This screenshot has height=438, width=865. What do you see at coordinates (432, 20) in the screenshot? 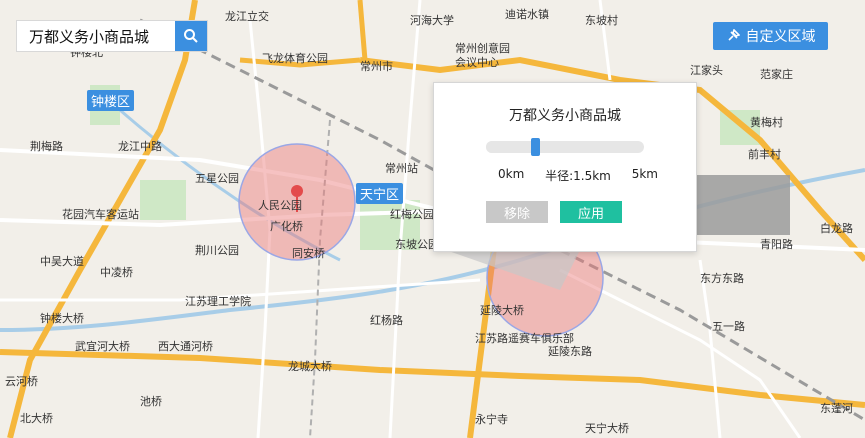
I see `map-label: 河海大学` at bounding box center [432, 20].